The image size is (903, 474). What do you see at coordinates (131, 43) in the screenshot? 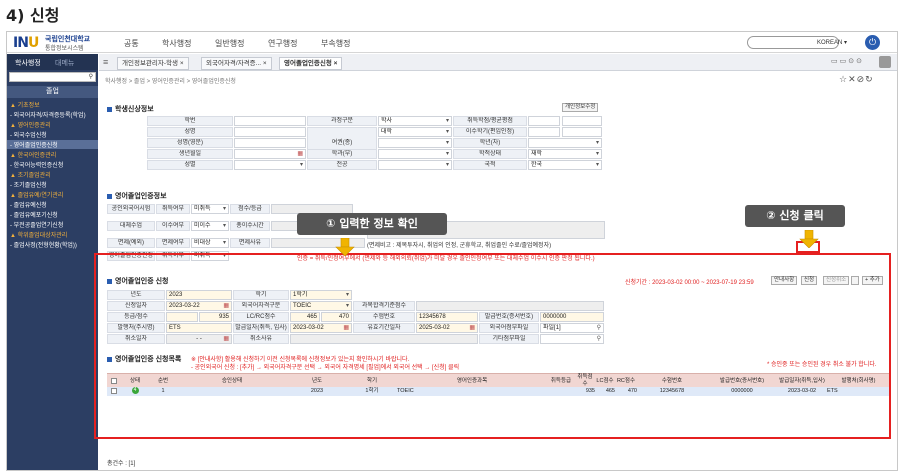
I see `menu-common: 공통` at bounding box center [131, 43].